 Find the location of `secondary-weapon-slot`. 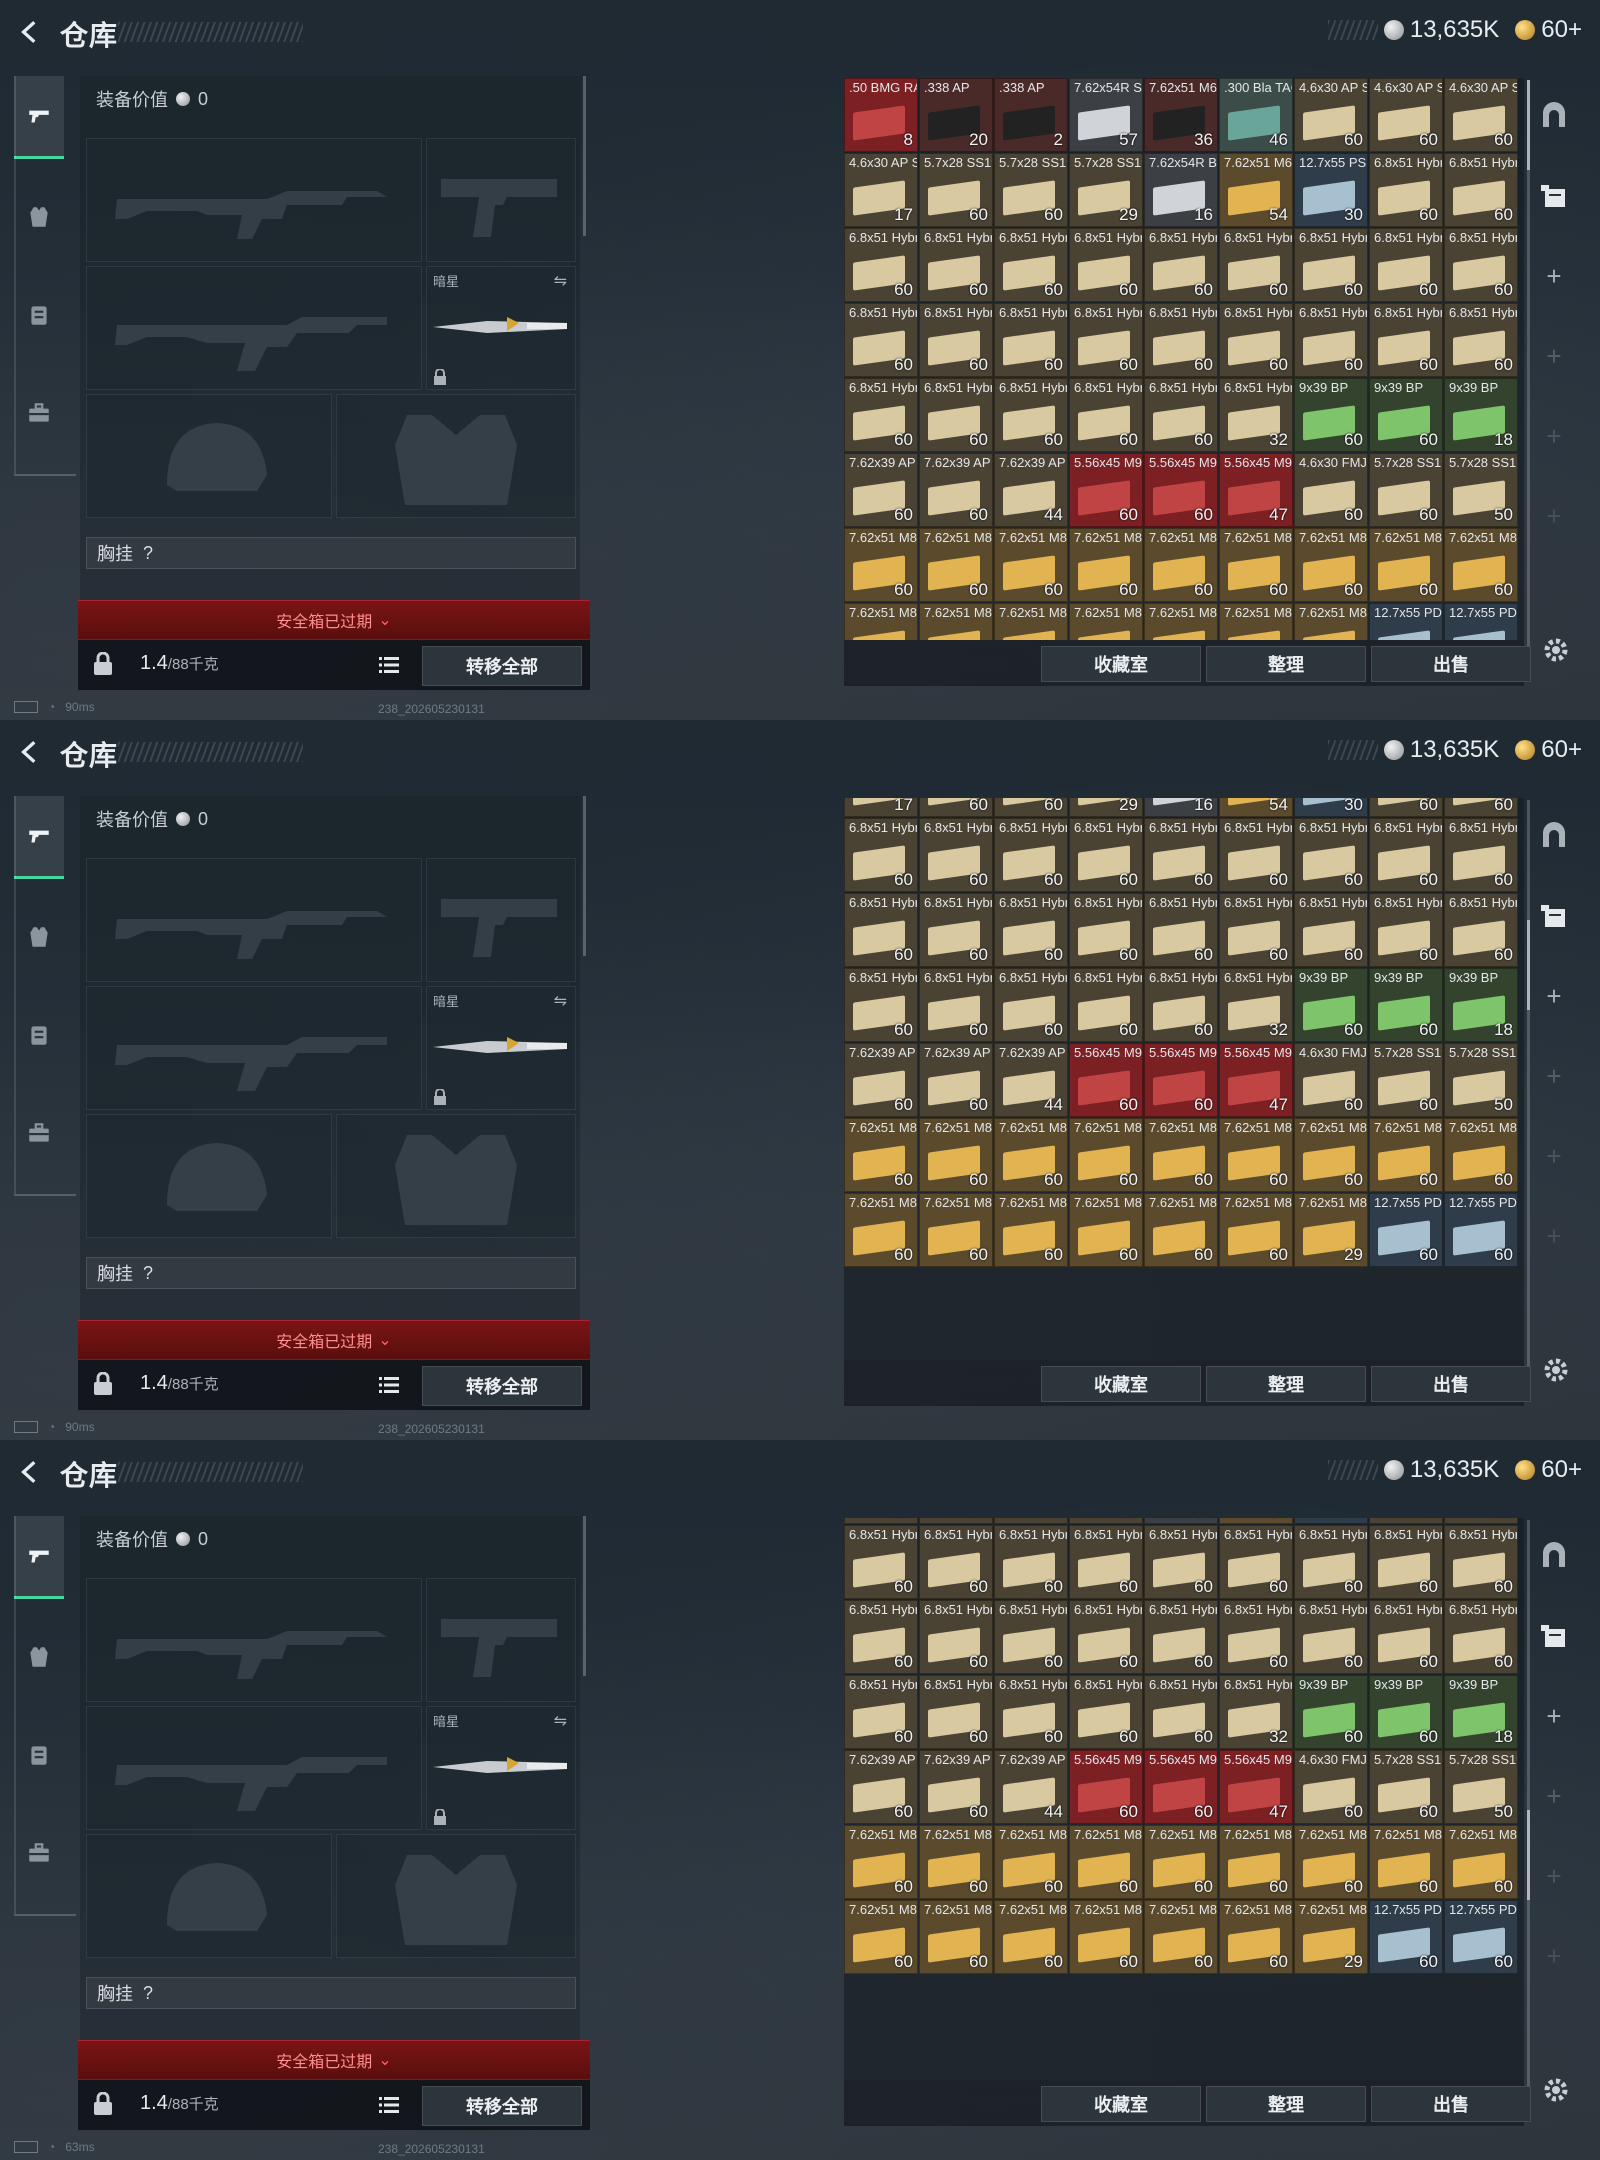

secondary-weapon-slot is located at coordinates (254, 328).